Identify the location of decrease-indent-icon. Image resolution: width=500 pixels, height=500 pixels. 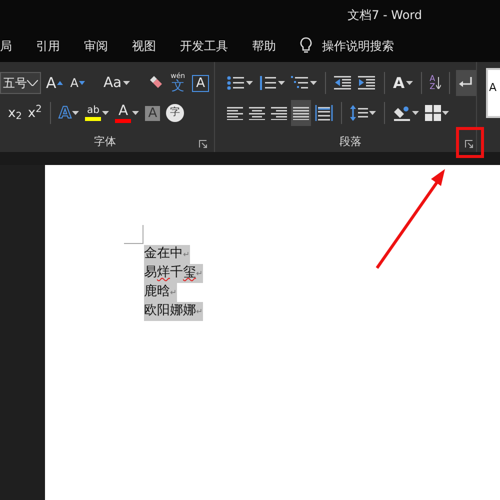
(343, 83).